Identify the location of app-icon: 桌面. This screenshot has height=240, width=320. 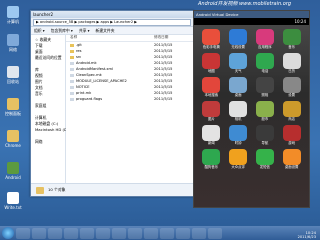
(238, 87).